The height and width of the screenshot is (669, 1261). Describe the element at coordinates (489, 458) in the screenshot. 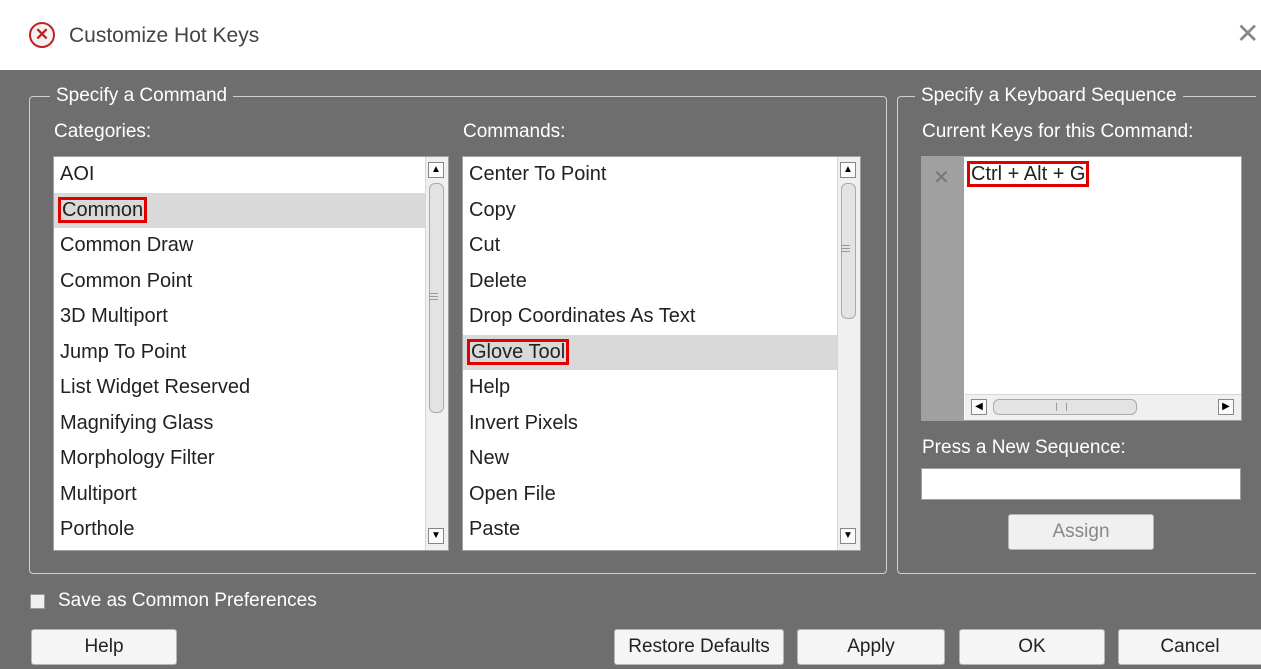

I see `command-item-label: New` at that location.